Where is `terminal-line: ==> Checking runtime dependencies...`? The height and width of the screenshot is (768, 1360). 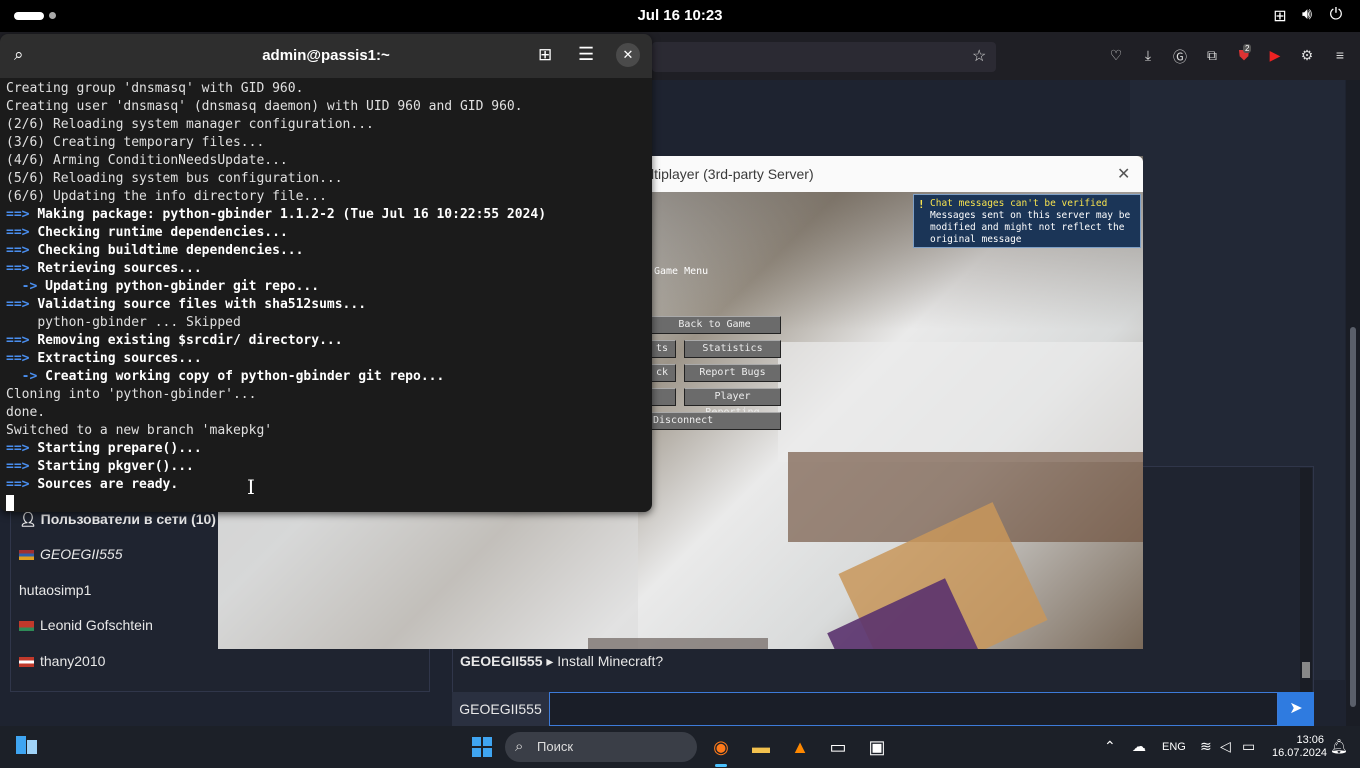
terminal-line: ==> Checking runtime dependencies... is located at coordinates (326, 233).